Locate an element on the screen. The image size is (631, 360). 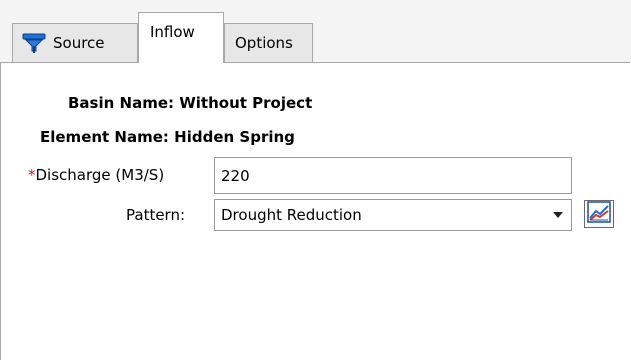
basin-name-row: Basin Name: Without Project is located at coordinates (190, 103).